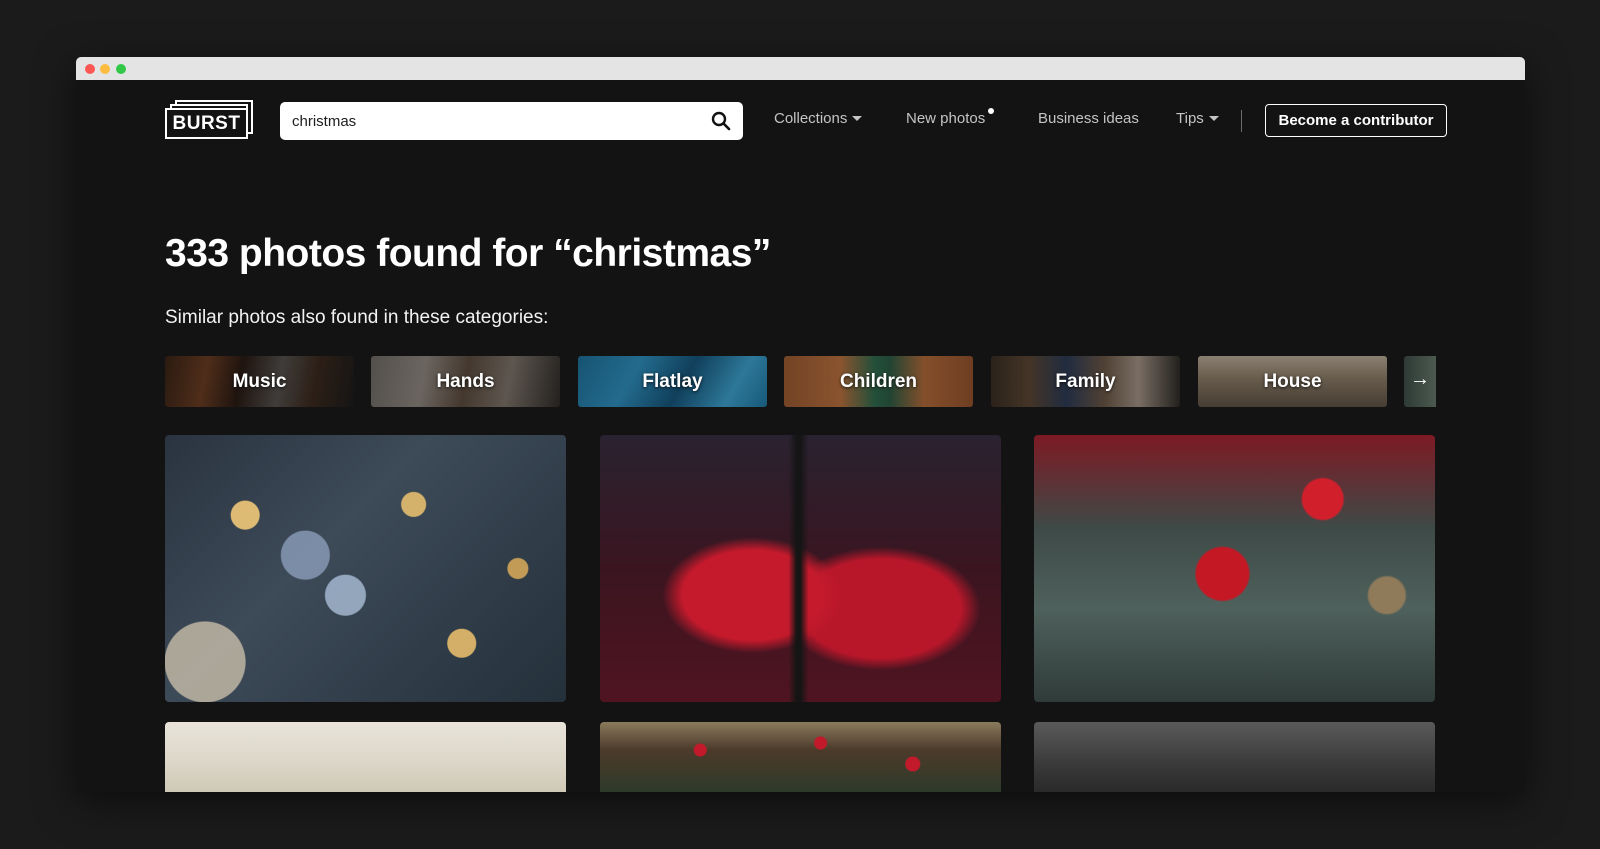 The image size is (1600, 849). I want to click on photo-ornaments-on-wreath, so click(1234, 568).